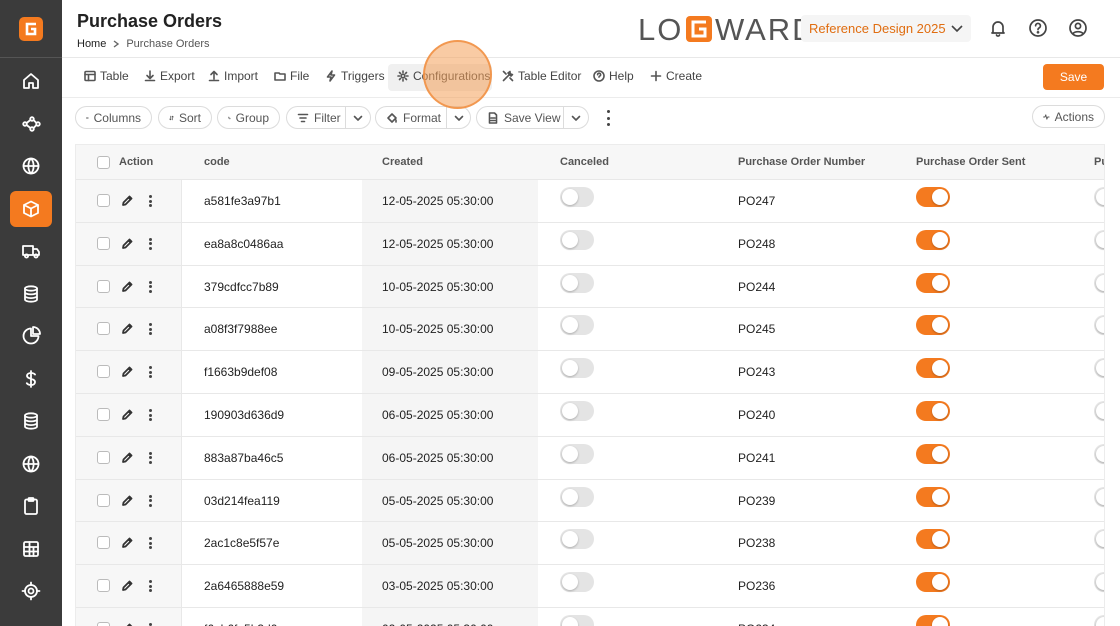 The height and width of the screenshot is (626, 1120). I want to click on create-button: Create, so click(676, 76).